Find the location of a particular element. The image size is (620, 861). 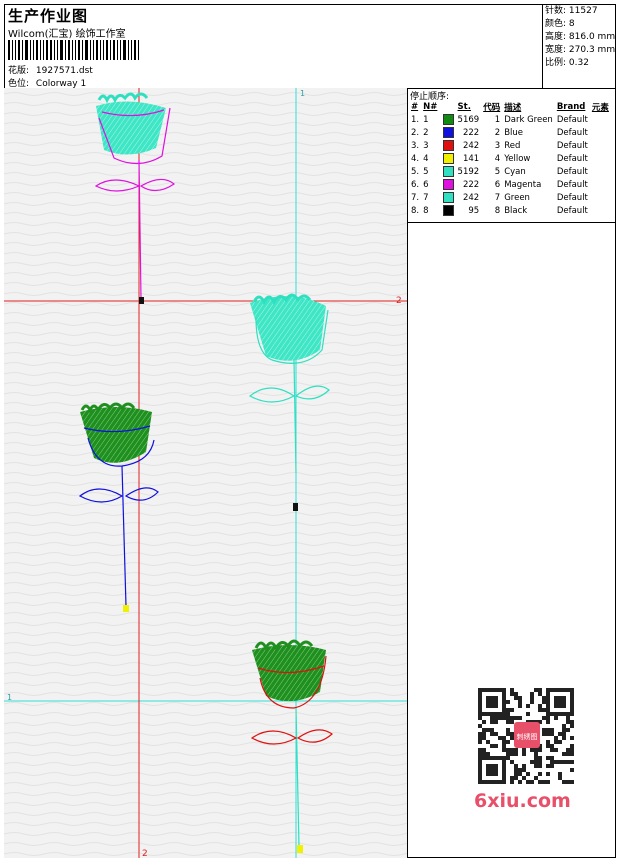

row-index: 2. is located at coordinates (415, 132).